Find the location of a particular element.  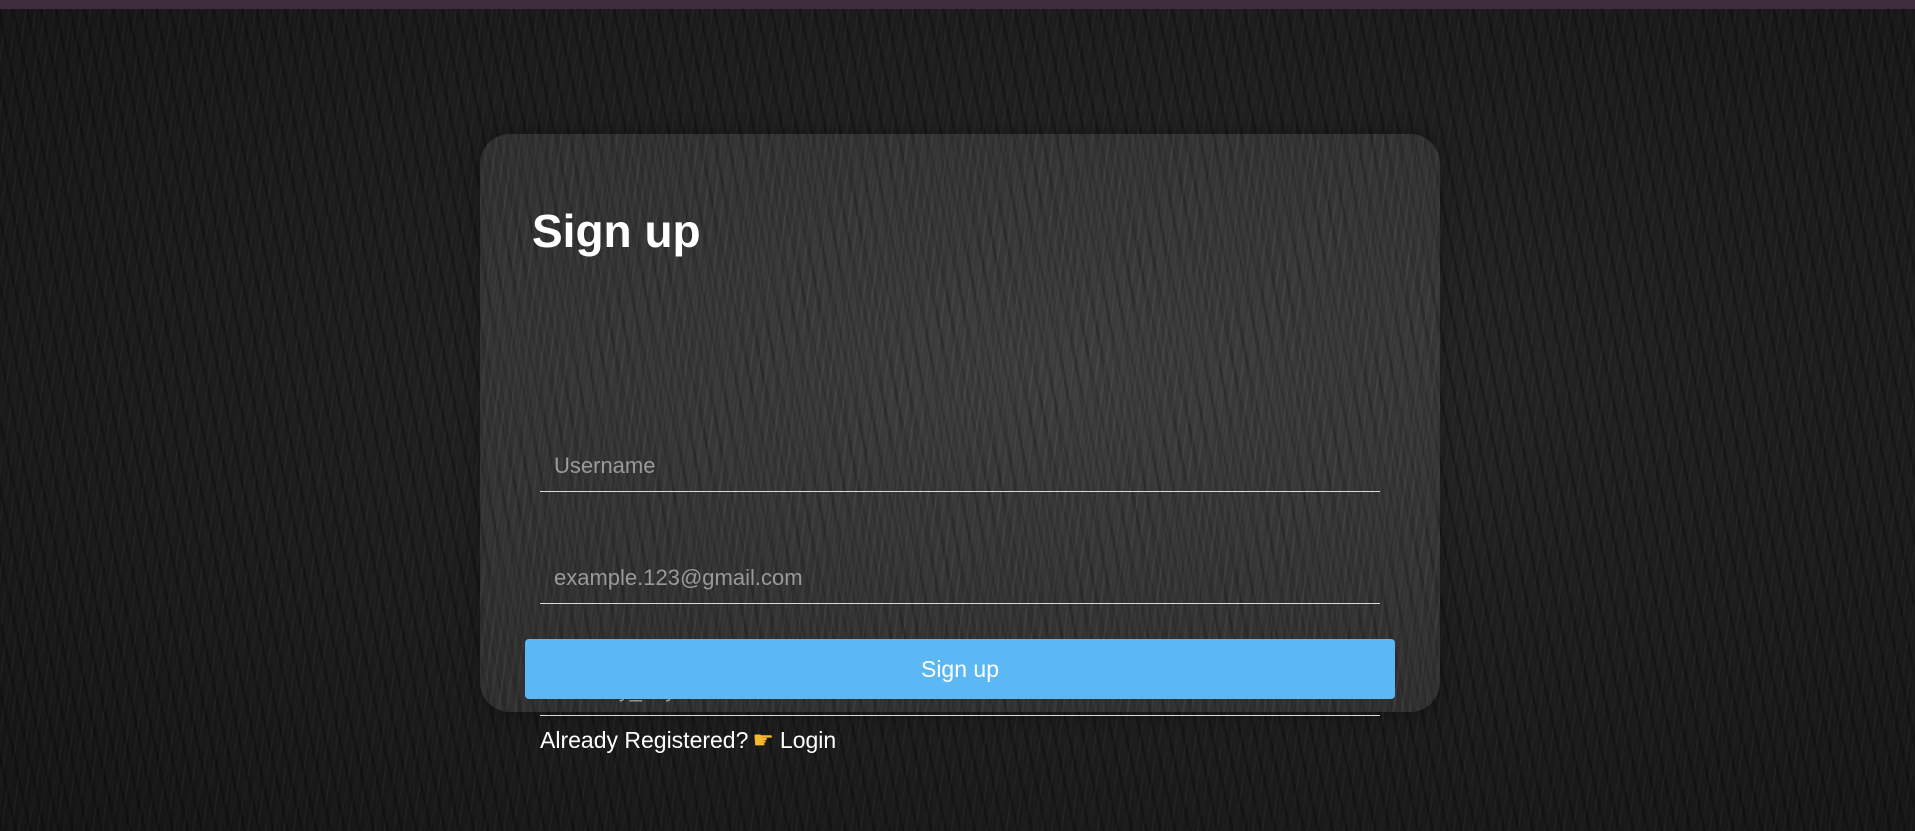

page-title: Sign up is located at coordinates (616, 231).